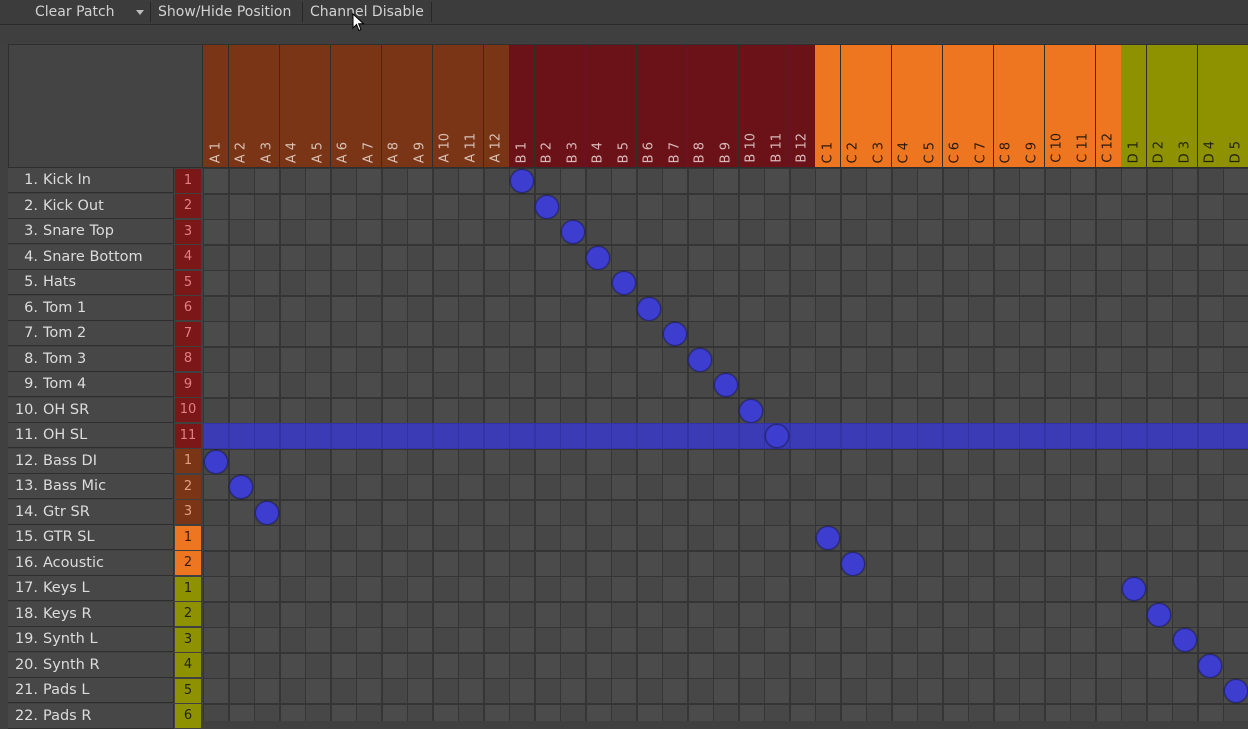 The width and height of the screenshot is (1248, 729). Describe the element at coordinates (343, 106) in the screenshot. I see `column-header: A 6` at that location.